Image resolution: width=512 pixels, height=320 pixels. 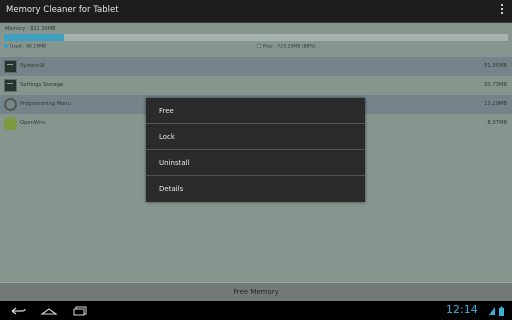 I want to click on recent-apps-icon, so click(x=81, y=311).